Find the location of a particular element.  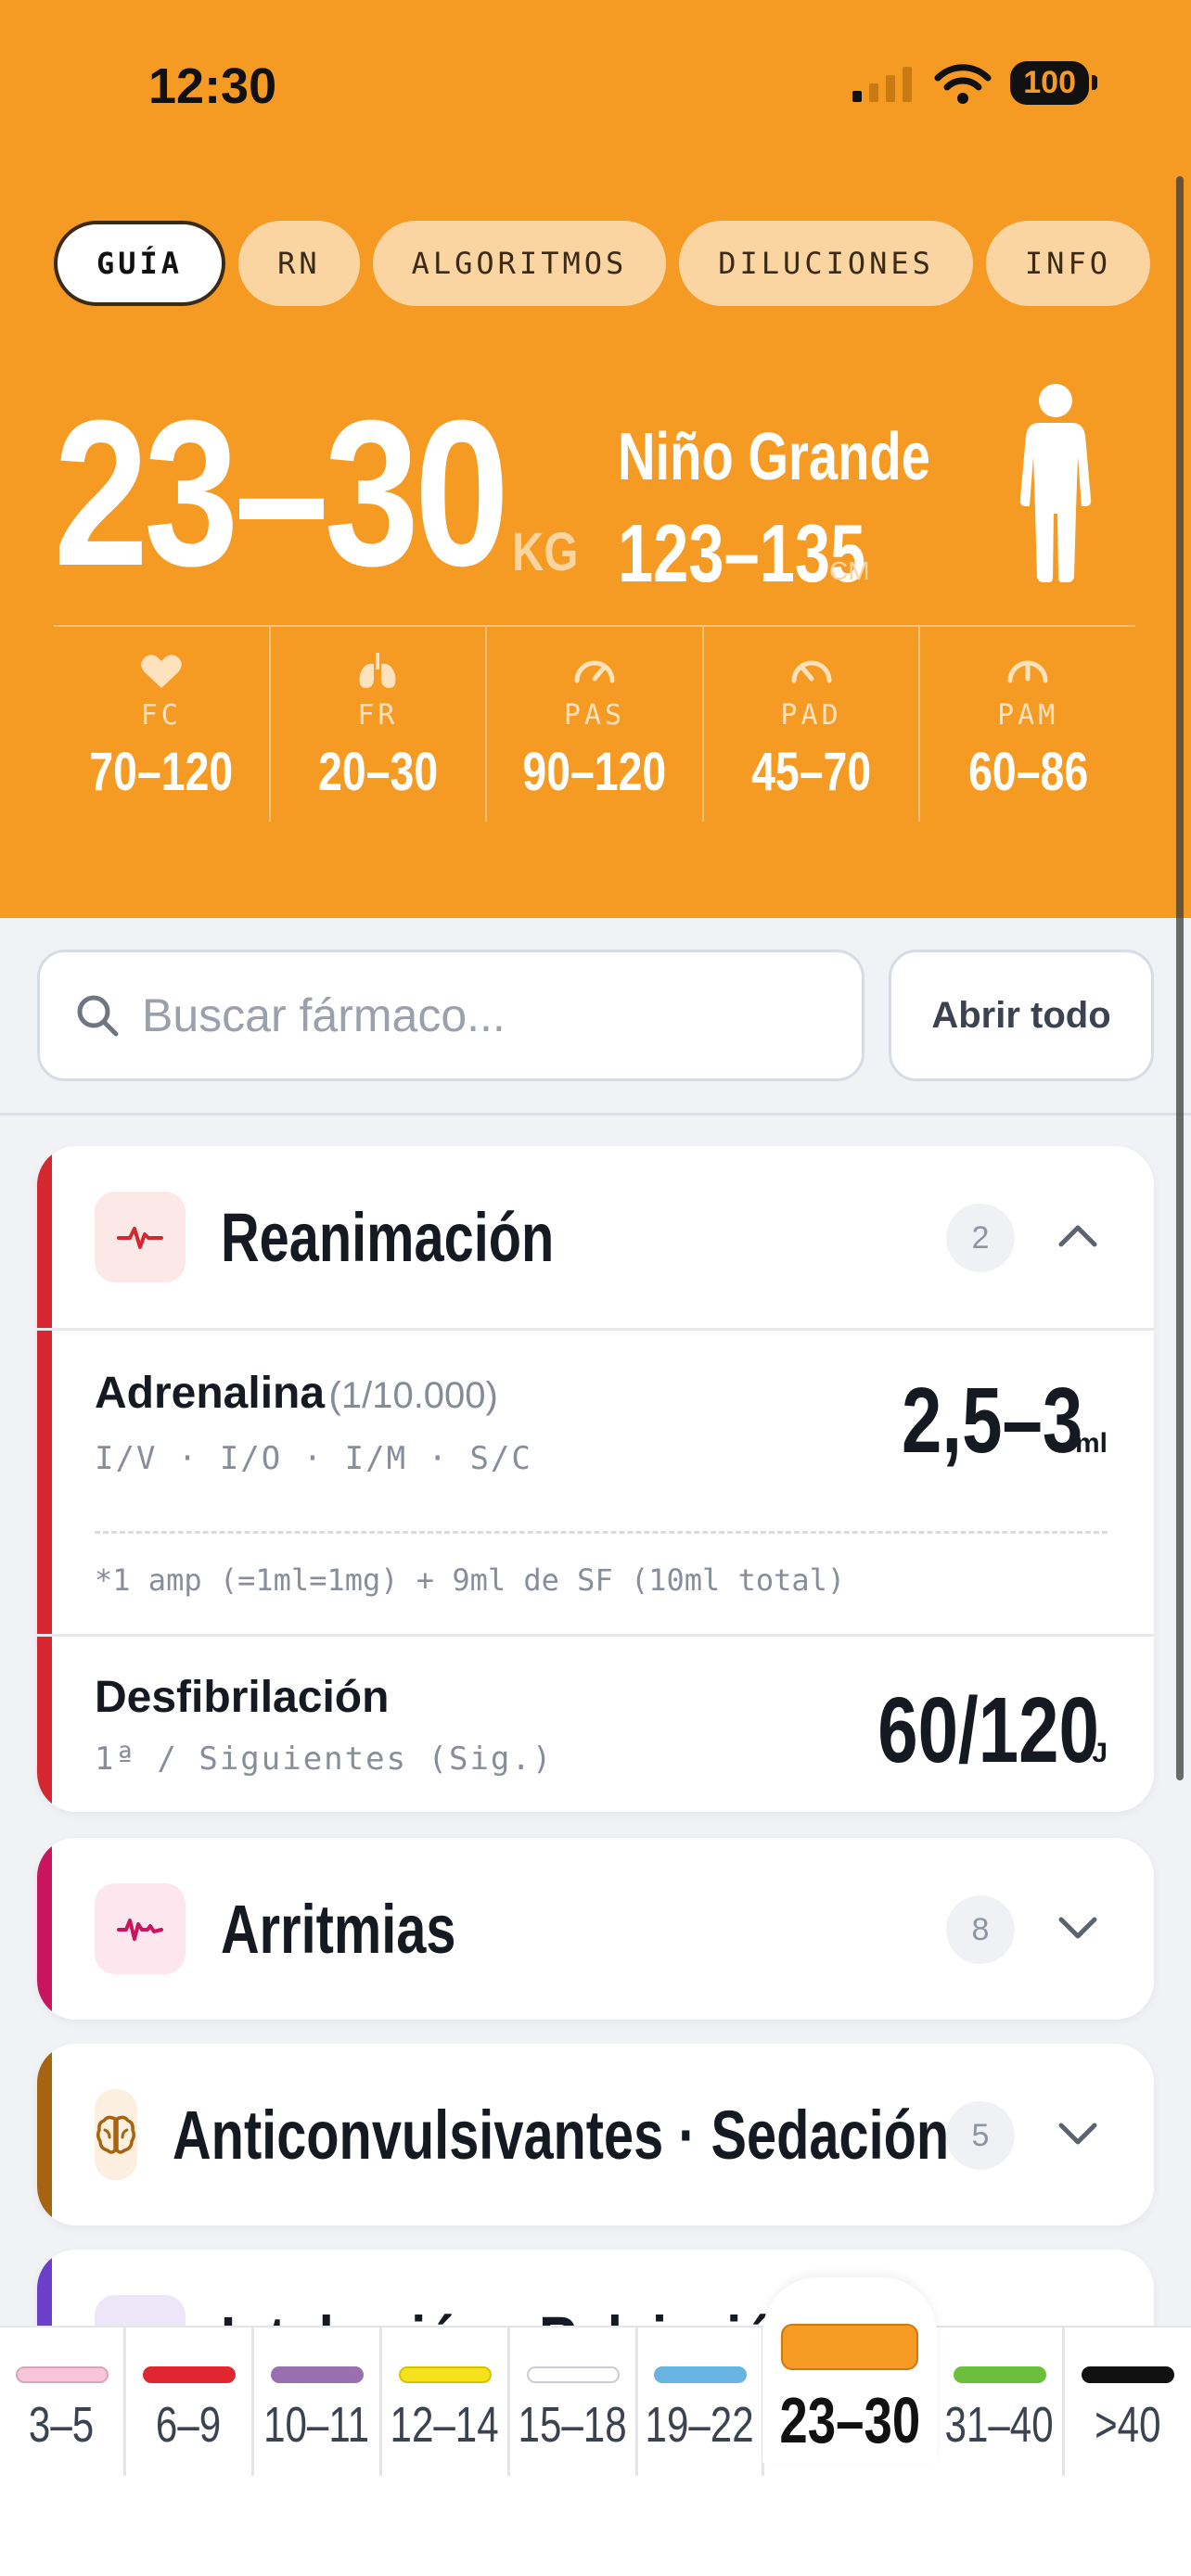

arrhythmia-icon is located at coordinates (140, 1928).